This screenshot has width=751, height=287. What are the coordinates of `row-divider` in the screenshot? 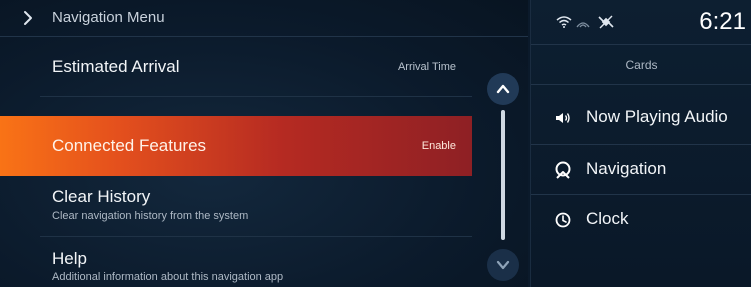 It's located at (256, 96).